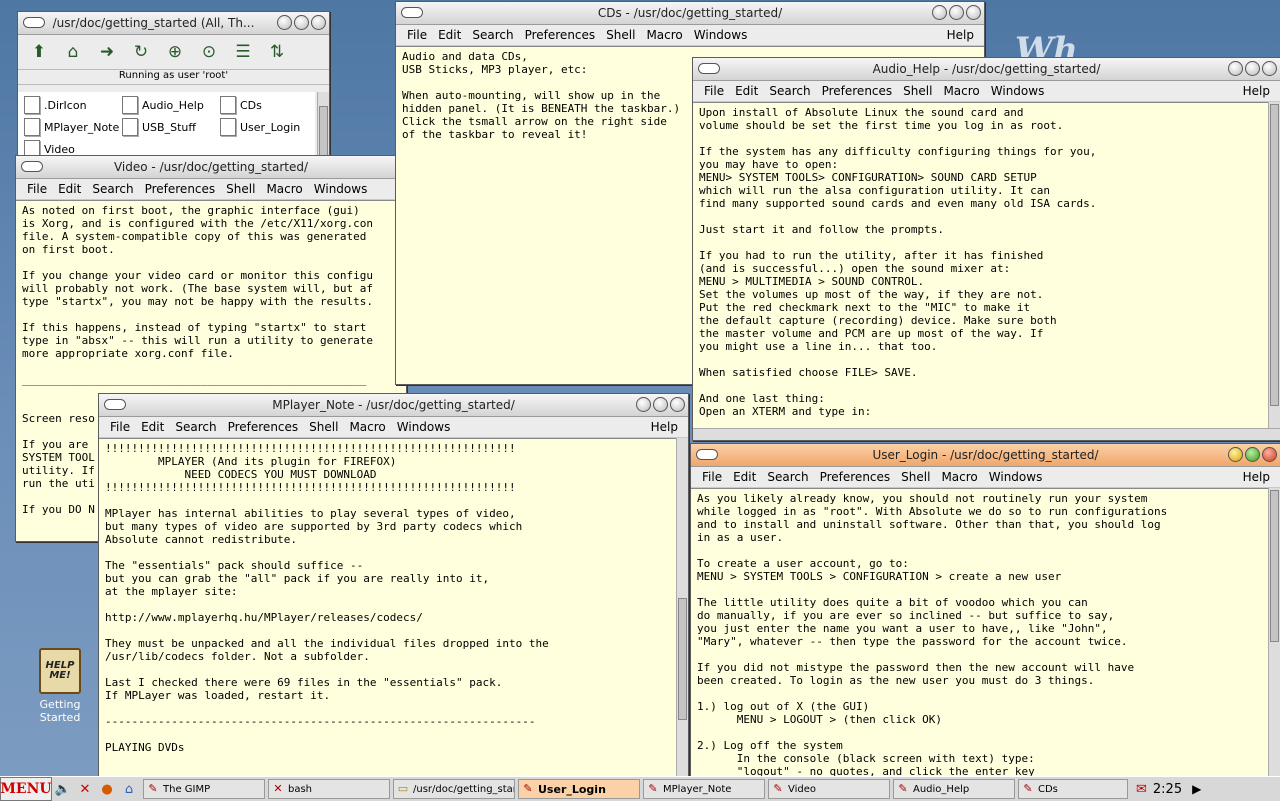  What do you see at coordinates (985, 455) in the screenshot?
I see `user-login-titlebar: User_Login - /usr/doc/getting_started/` at bounding box center [985, 455].